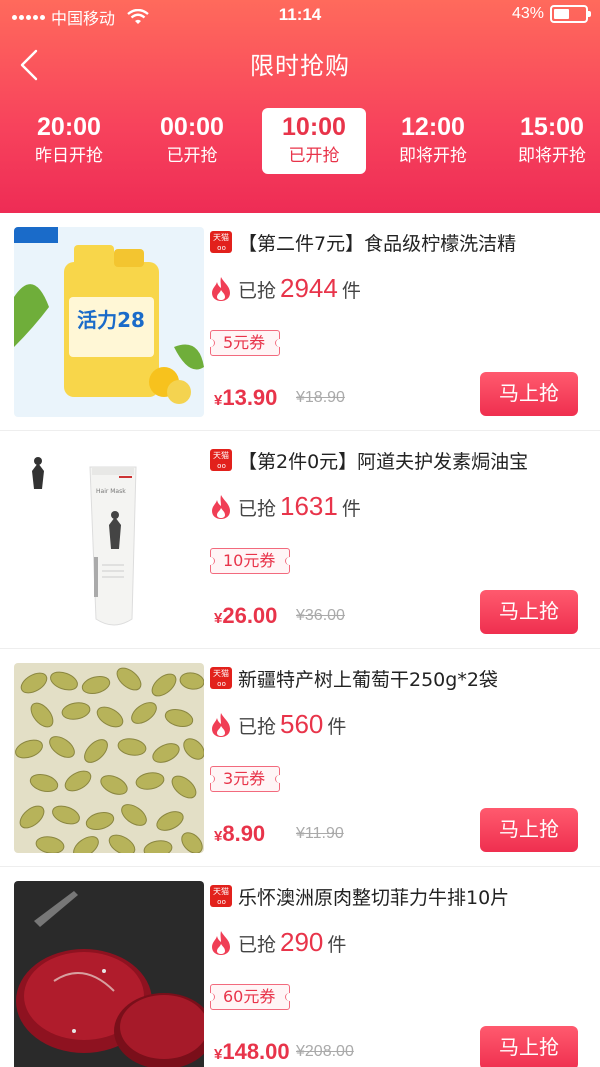 The width and height of the screenshot is (600, 1067). What do you see at coordinates (302, 942) in the screenshot?
I see `sold-count: 290` at bounding box center [302, 942].